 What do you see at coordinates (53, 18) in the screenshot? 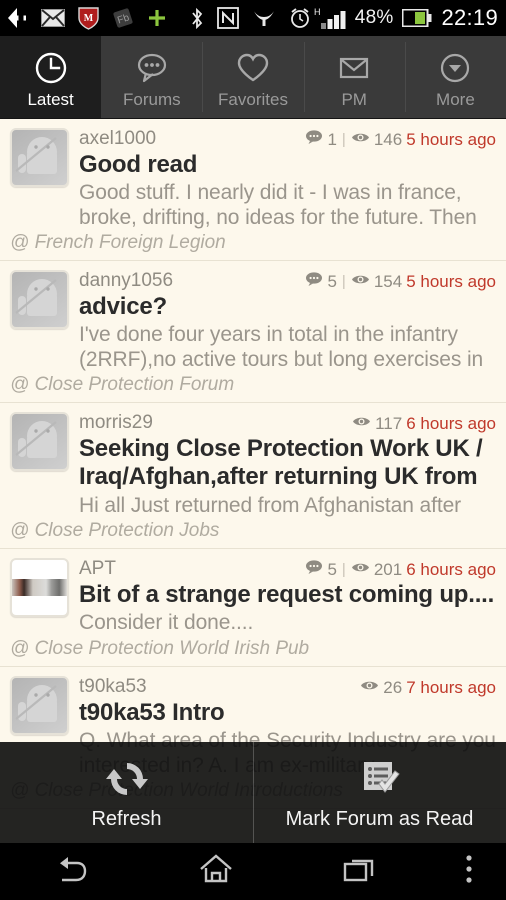
I see `mail-icon` at bounding box center [53, 18].